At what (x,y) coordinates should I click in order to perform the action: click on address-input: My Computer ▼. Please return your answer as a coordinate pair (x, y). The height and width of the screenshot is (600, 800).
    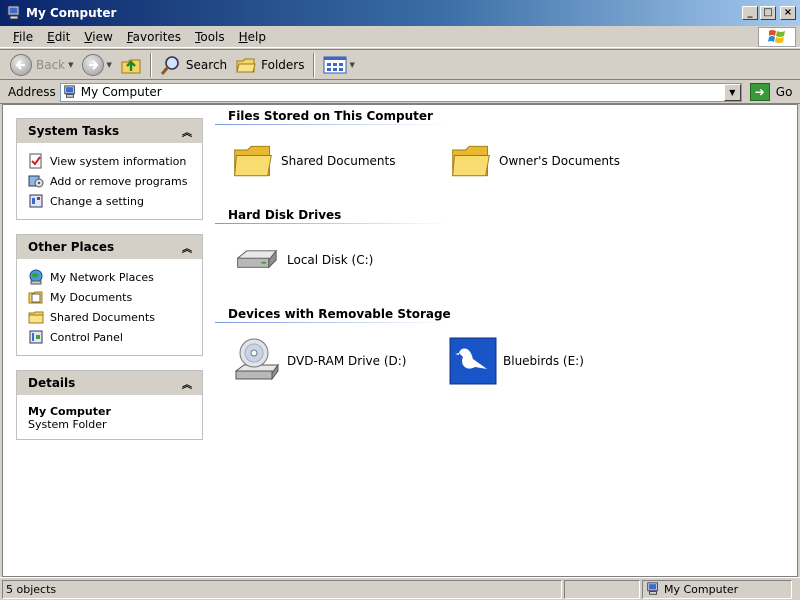
    Looking at the image, I should click on (400, 92).